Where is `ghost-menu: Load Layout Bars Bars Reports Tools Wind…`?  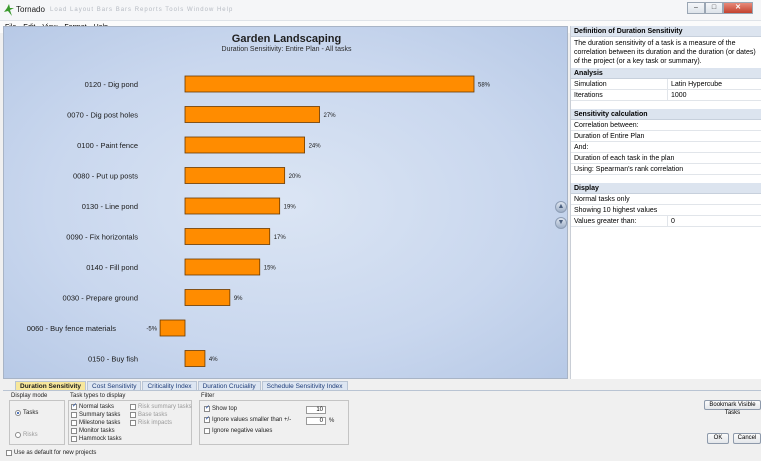
ghost-menu: Load Layout Bars Bars Reports Tools Wind… is located at coordinates (142, 10).